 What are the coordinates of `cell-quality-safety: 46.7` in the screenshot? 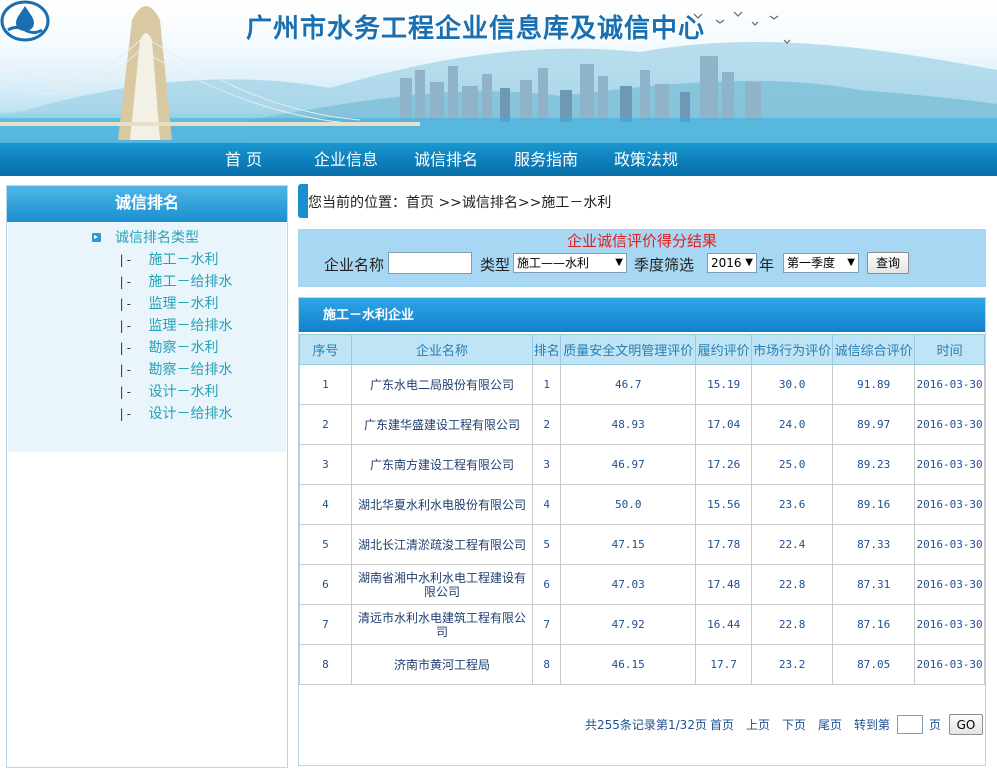 It's located at (628, 384).